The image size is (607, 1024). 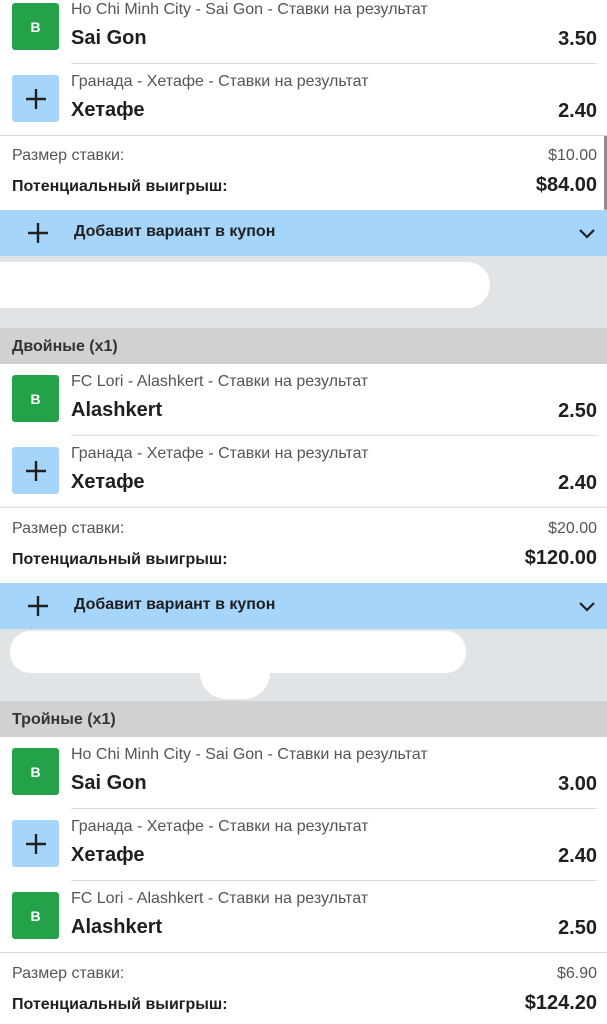 I want to click on section-header-doubles: Двойные (x1), so click(x=303, y=346).